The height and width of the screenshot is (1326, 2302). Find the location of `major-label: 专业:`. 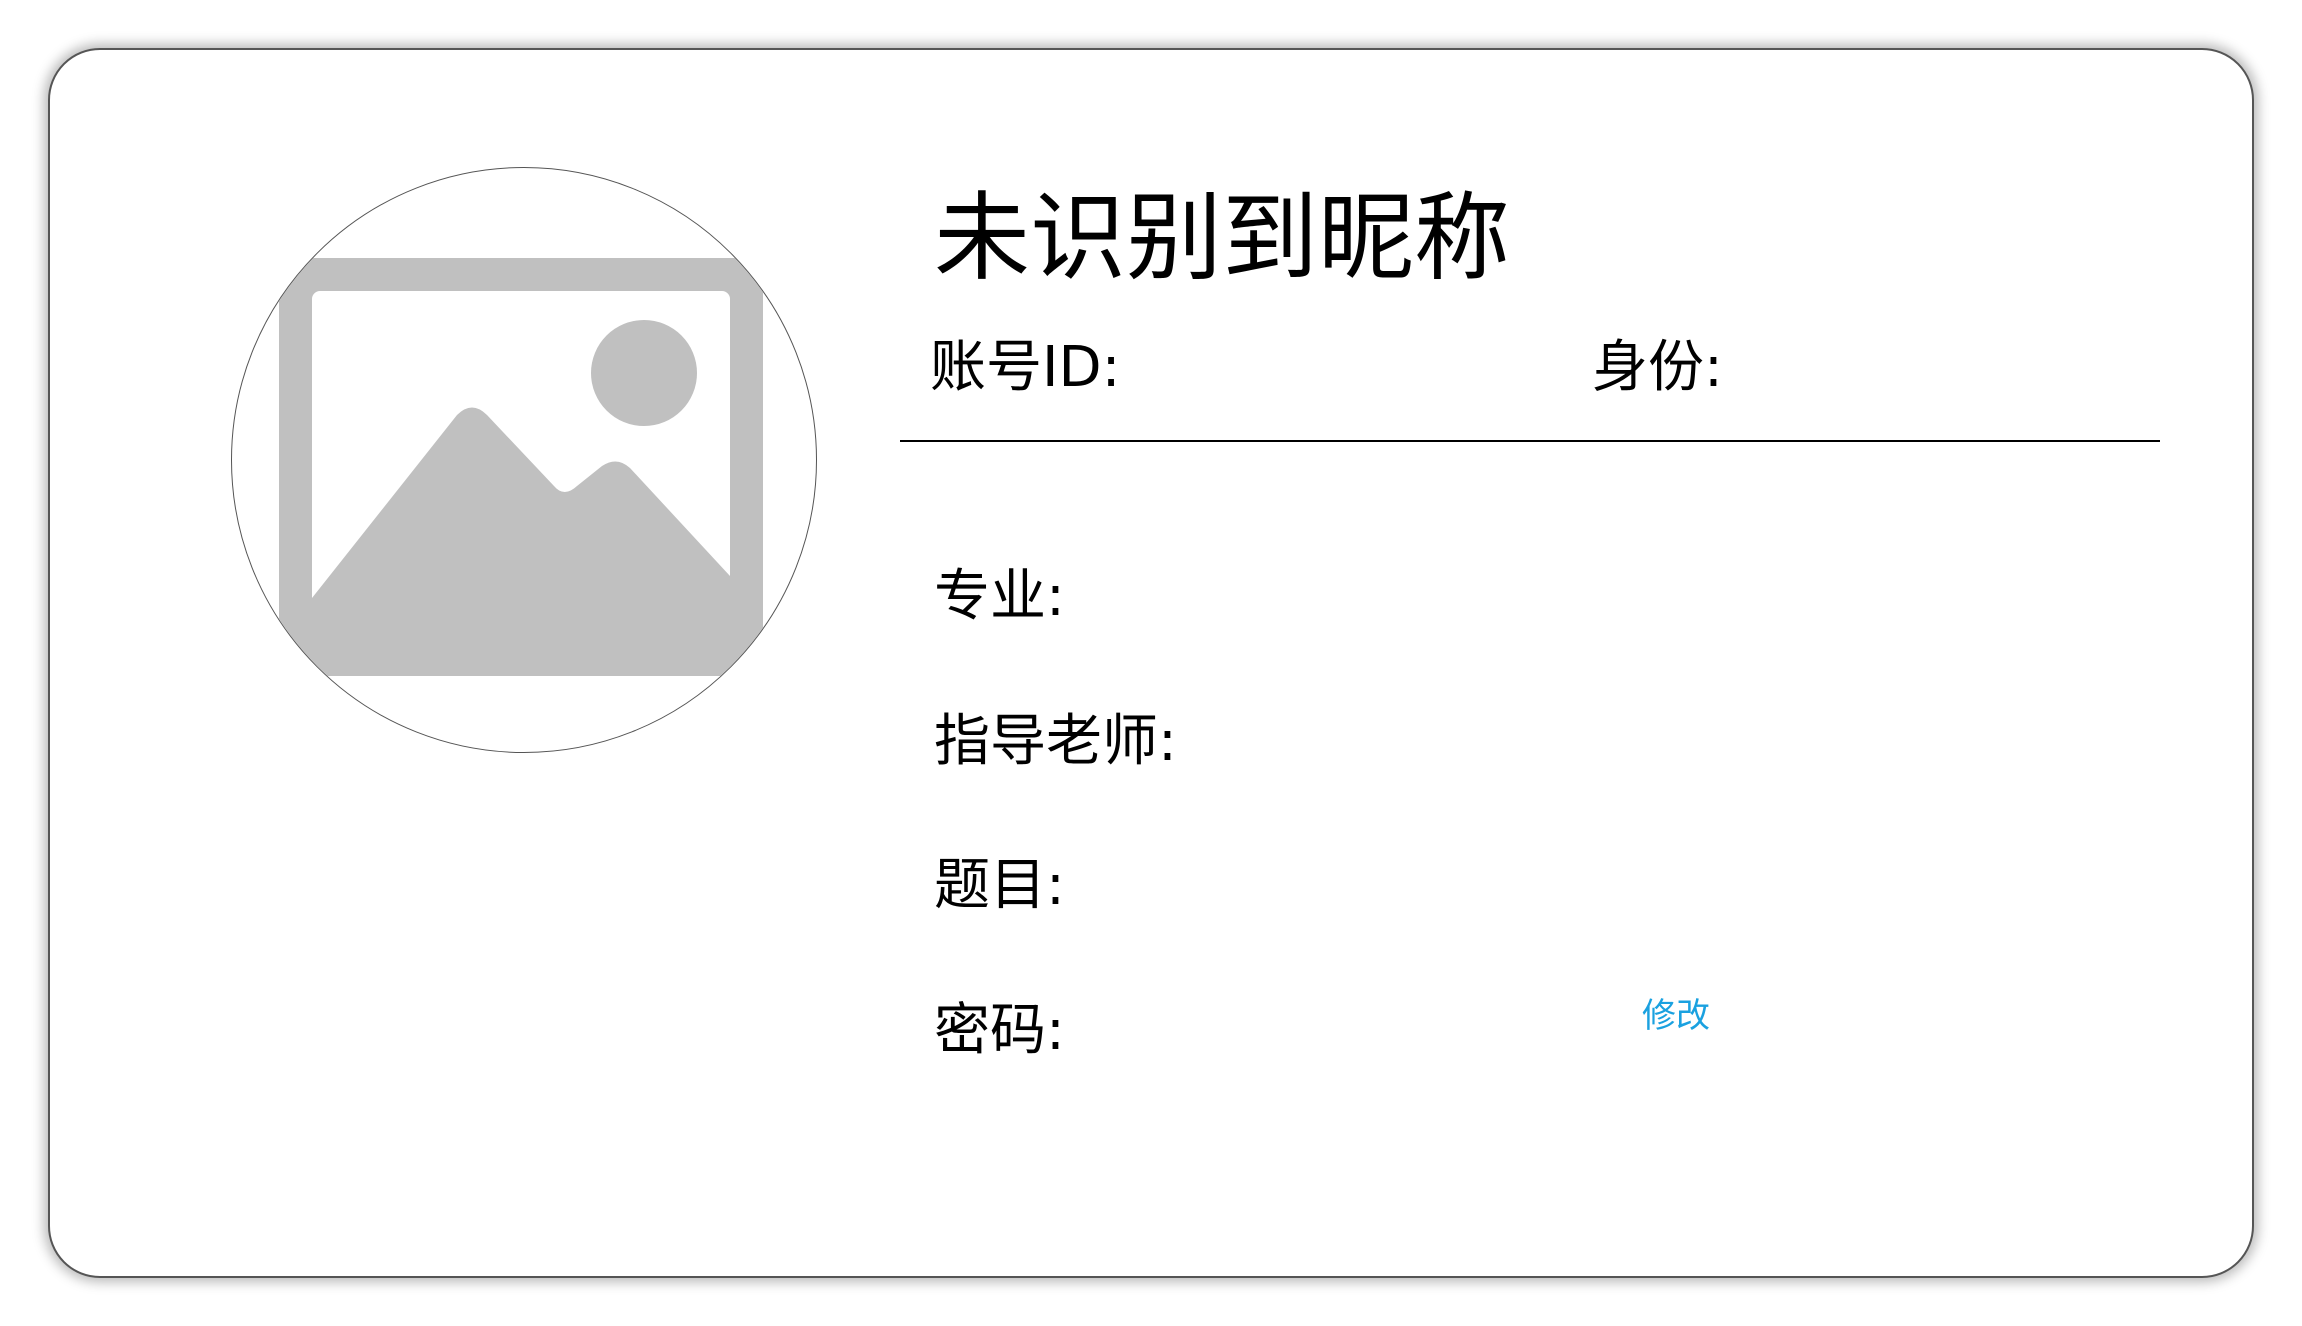

major-label: 专业: is located at coordinates (999, 596).